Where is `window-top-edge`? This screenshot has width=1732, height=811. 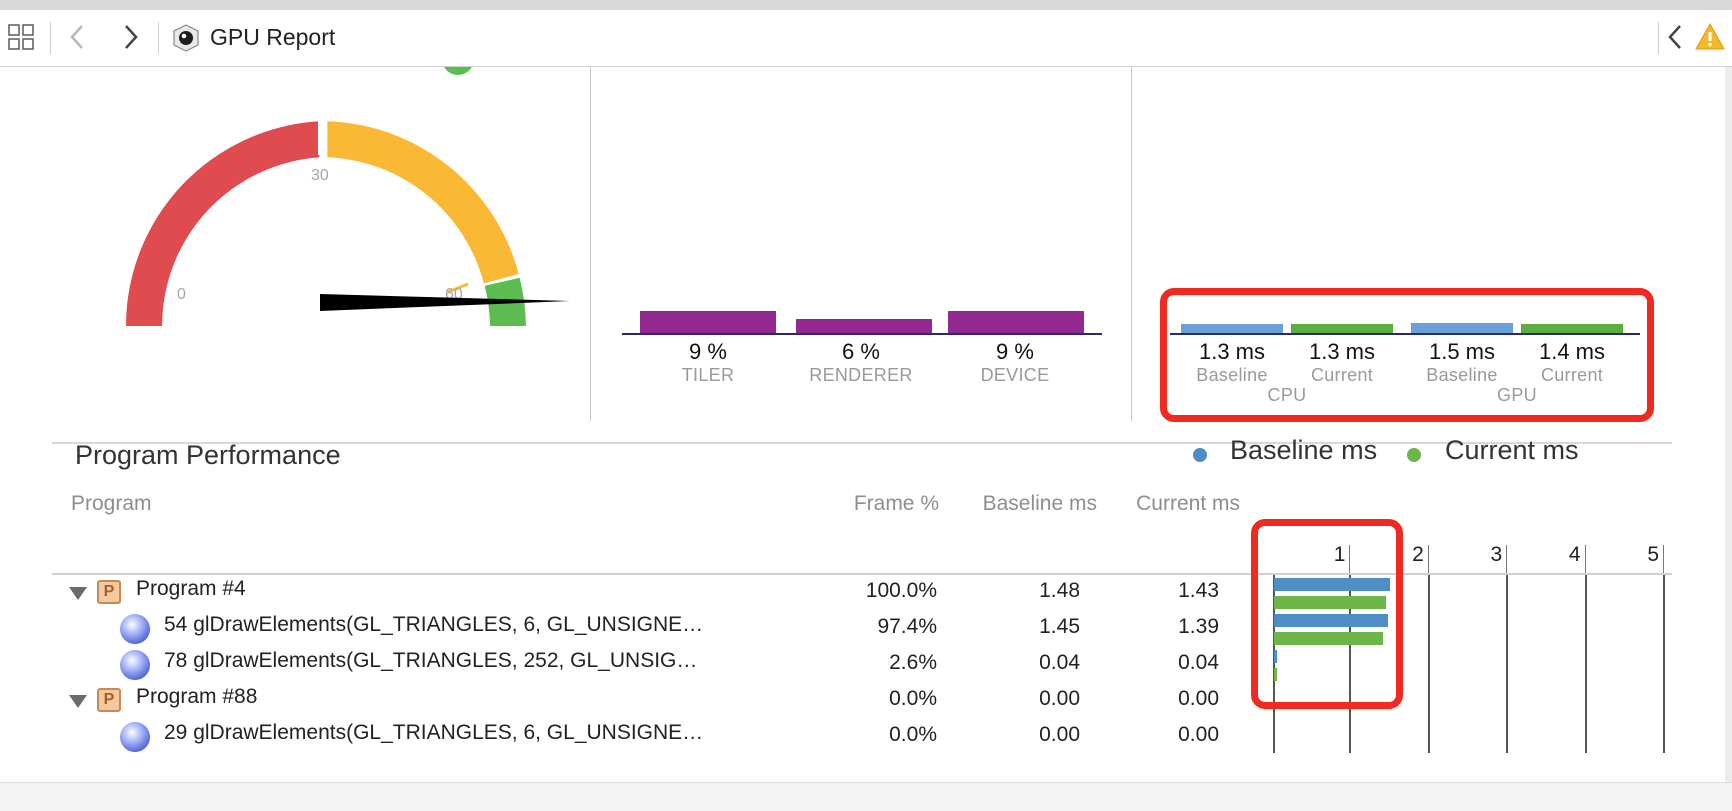 window-top-edge is located at coordinates (866, 5).